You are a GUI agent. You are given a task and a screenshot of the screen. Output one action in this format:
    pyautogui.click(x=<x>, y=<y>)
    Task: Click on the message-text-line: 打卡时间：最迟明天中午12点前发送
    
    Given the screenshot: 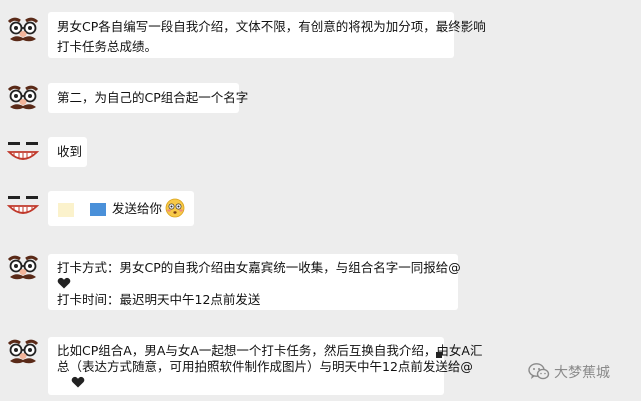 What is the action you would take?
    pyautogui.click(x=159, y=299)
    